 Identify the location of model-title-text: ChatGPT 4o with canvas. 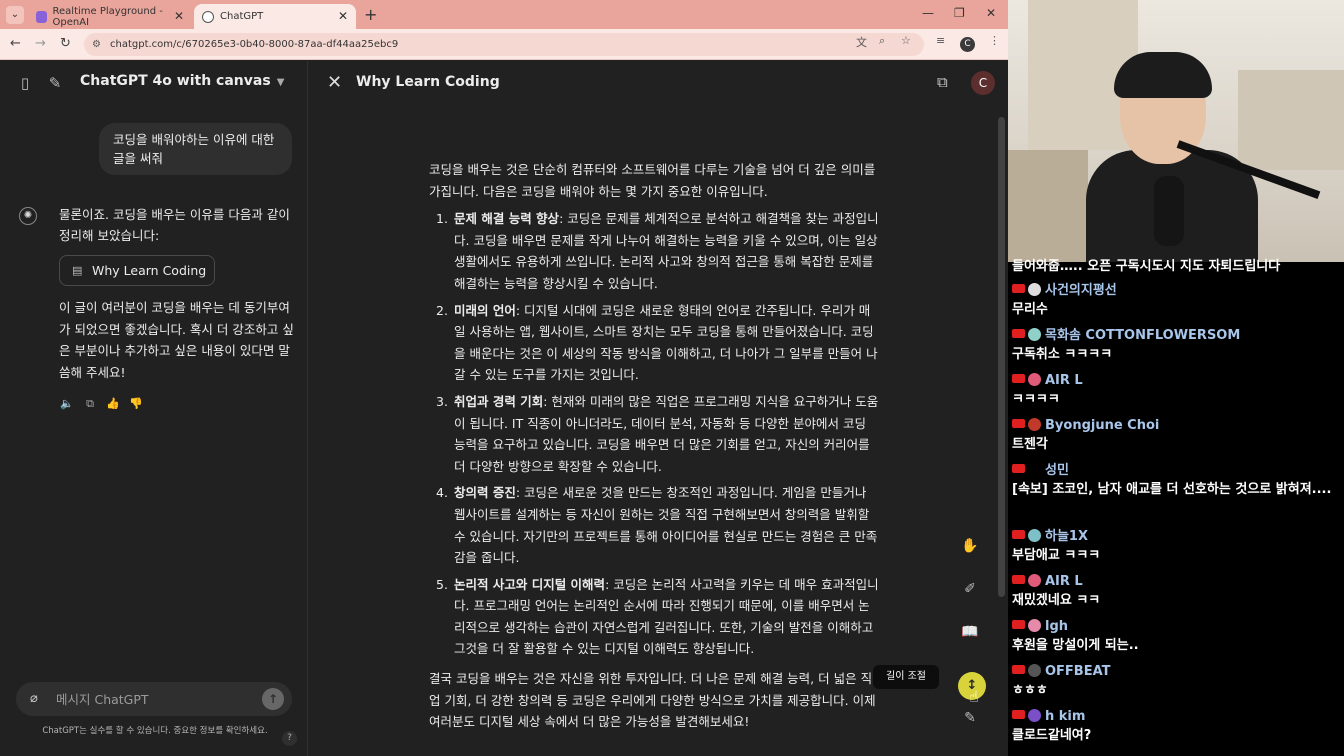
(175, 81).